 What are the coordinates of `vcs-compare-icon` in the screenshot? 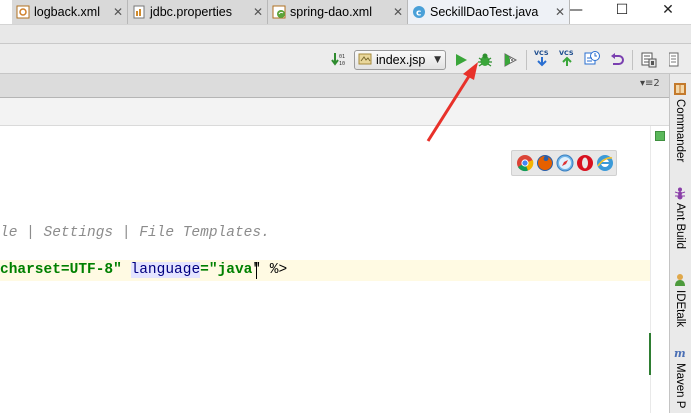 It's located at (592, 59).